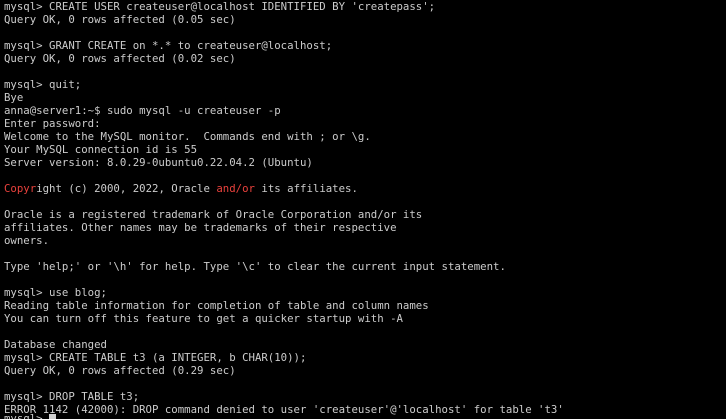  I want to click on active-prompt-line: mysql>, so click(30, 415).